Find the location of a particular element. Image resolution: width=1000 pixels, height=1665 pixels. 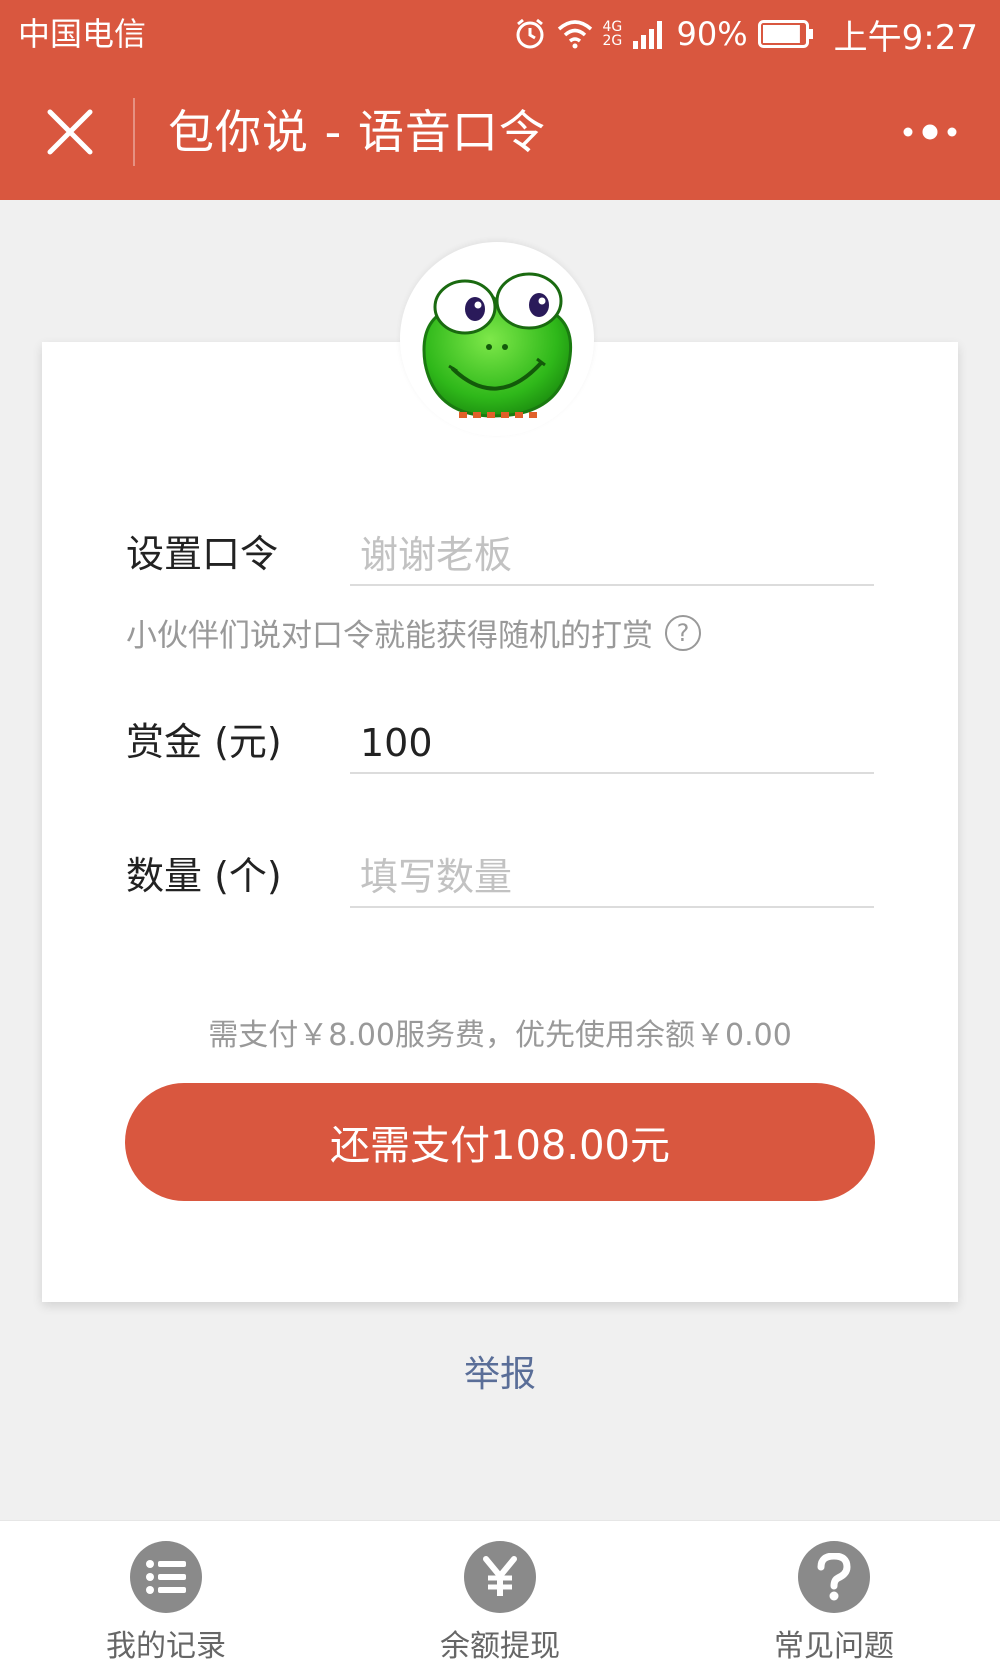

frog-avatar-image is located at coordinates (497, 345).